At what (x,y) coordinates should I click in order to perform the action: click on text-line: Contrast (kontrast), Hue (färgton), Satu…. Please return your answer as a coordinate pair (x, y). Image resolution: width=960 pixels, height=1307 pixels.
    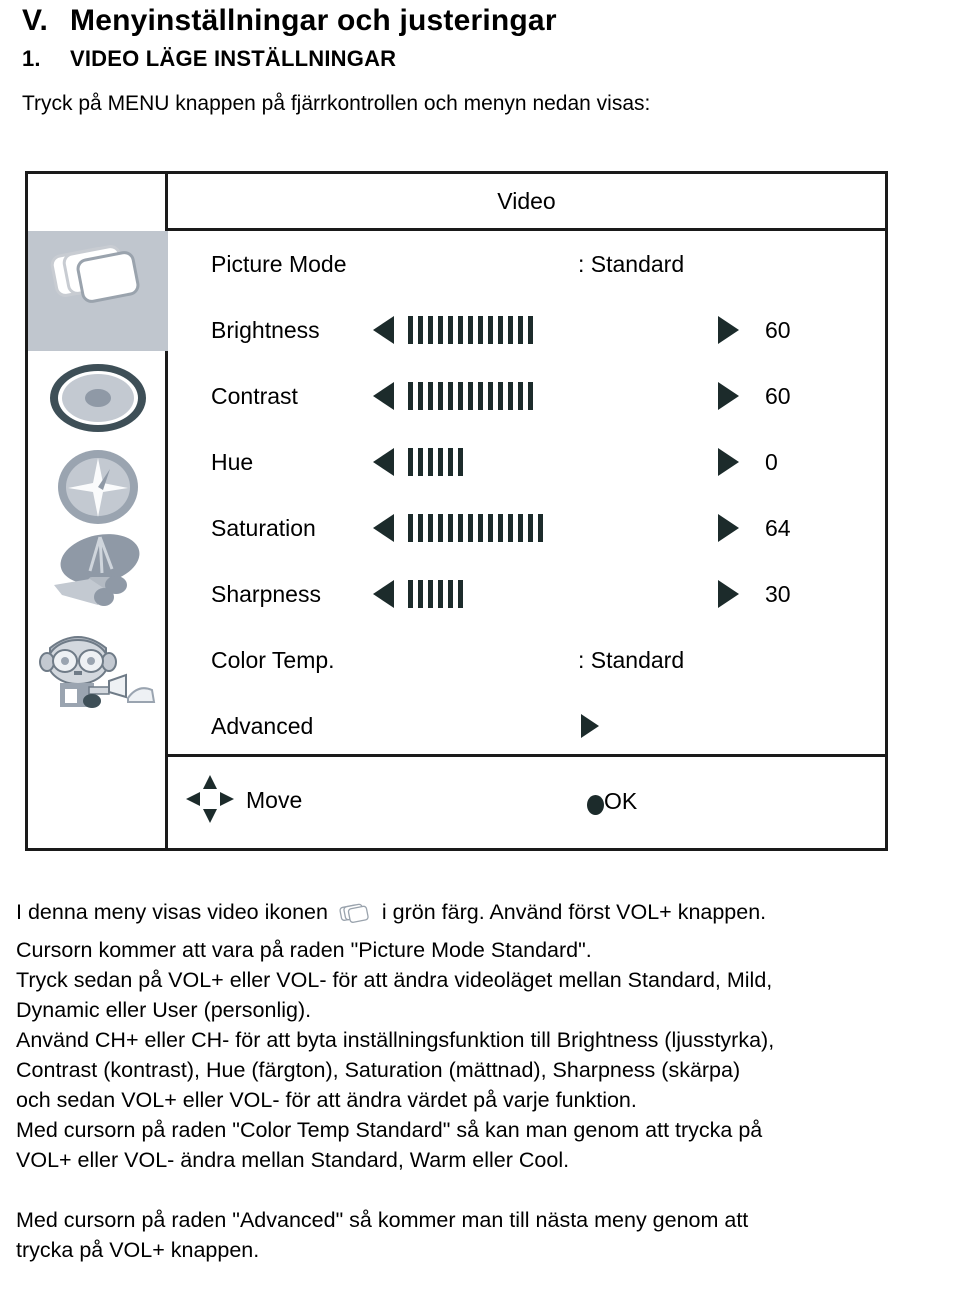
    Looking at the image, I should click on (378, 1070).